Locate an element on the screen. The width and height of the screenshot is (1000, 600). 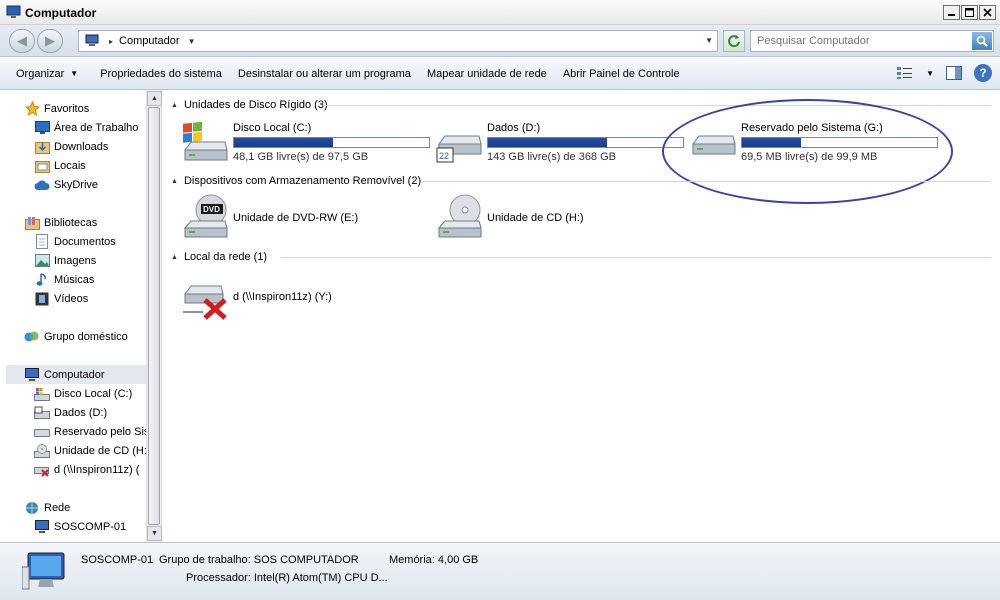
nav-label: Vídeos is located at coordinates (71, 298).